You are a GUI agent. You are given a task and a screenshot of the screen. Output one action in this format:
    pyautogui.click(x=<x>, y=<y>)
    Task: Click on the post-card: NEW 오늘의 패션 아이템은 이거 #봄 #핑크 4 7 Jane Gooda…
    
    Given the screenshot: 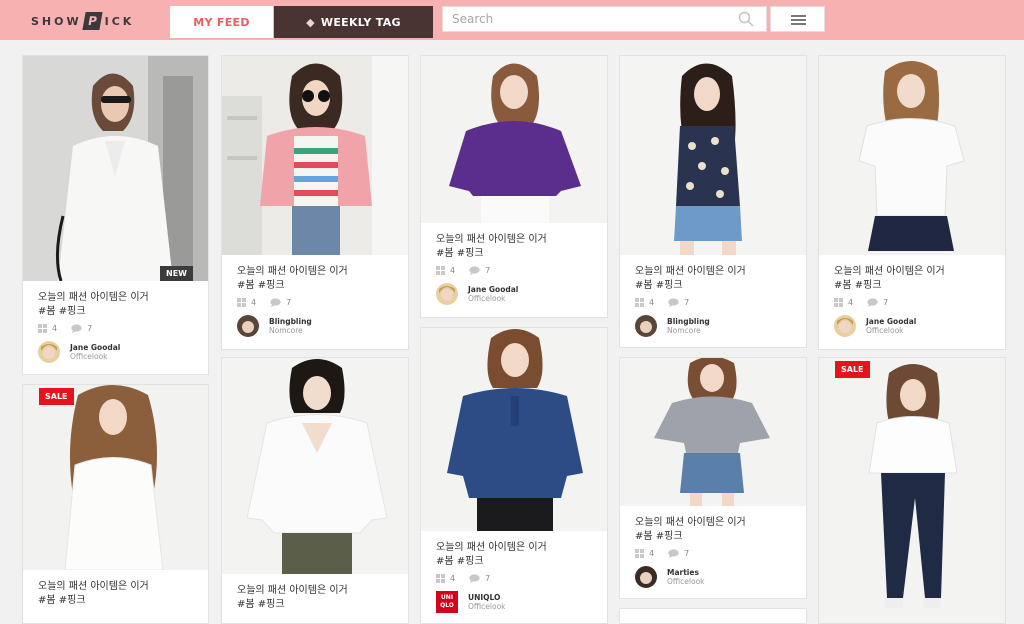 What is the action you would take?
    pyautogui.click(x=115, y=215)
    